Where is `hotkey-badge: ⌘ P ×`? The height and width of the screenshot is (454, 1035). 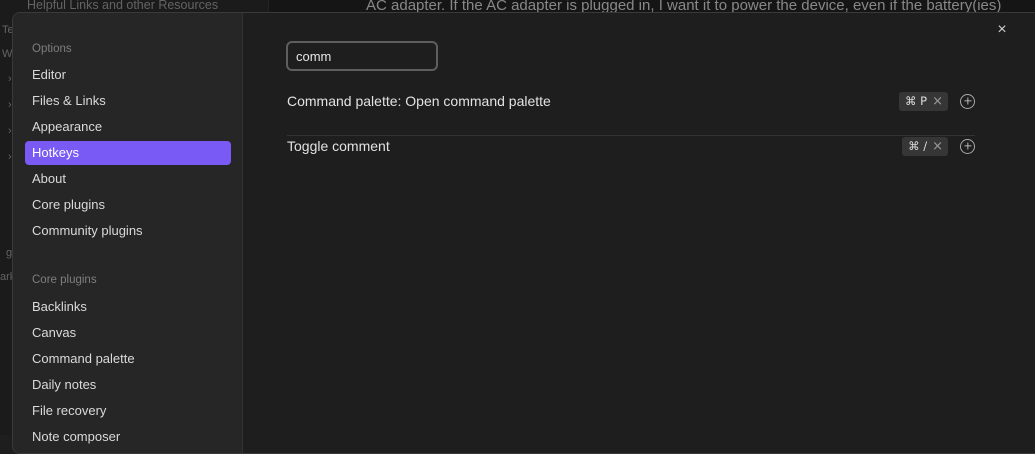
hotkey-badge: ⌘ P × is located at coordinates (923, 101).